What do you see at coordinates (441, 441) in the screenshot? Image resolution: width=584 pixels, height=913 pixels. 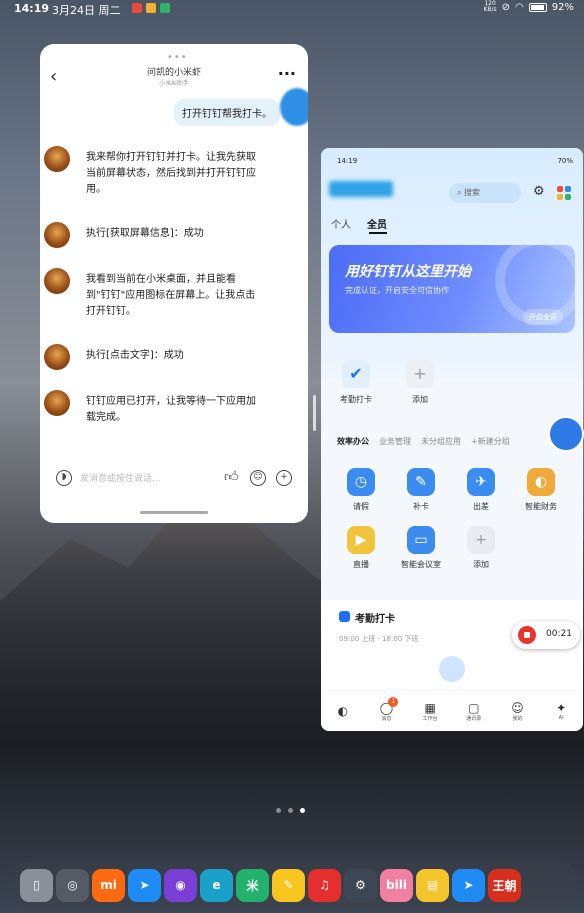 I see `tab-ungrouped: 未分组应用` at bounding box center [441, 441].